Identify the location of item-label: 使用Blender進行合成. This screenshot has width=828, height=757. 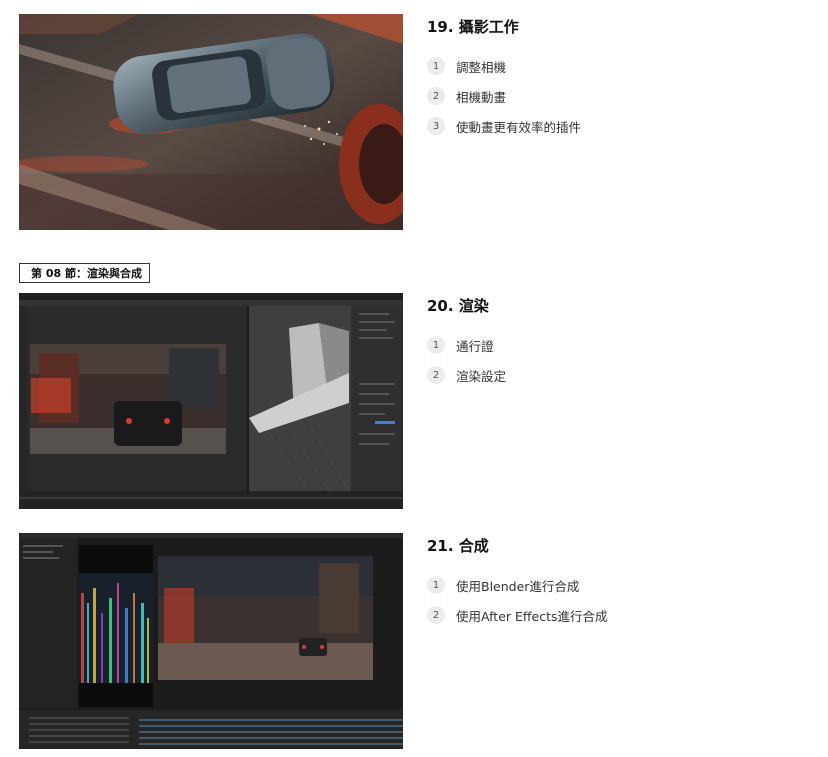
(518, 586).